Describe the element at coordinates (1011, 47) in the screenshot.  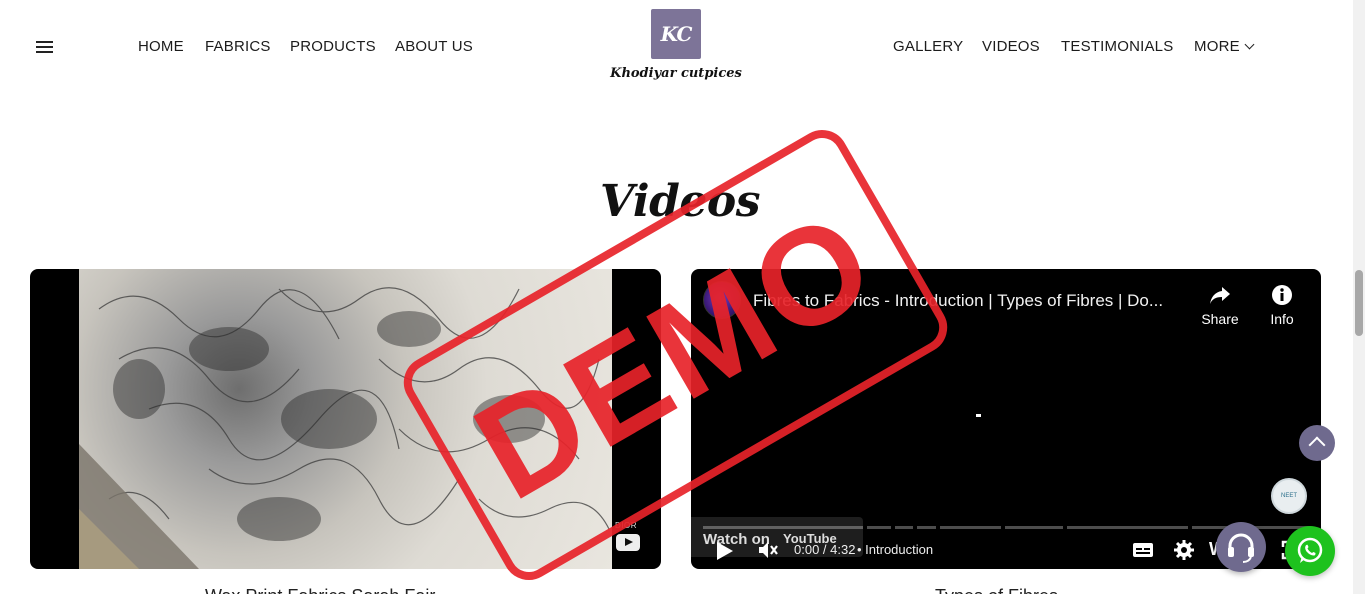
I see `nav-link-videos: VIDEOS` at that location.